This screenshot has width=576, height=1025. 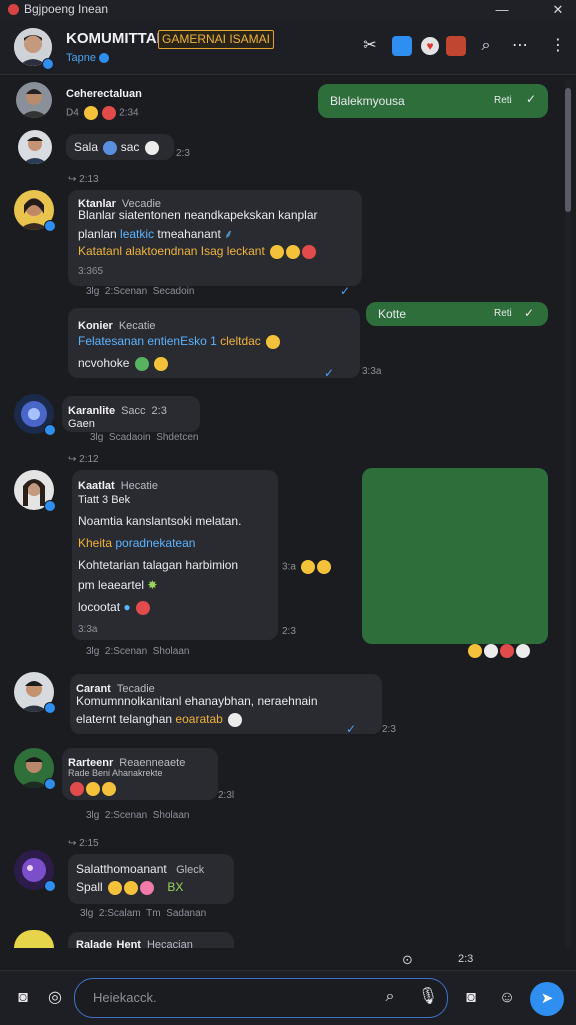 I want to click on mic-icon: 🎙, so click(x=428, y=997).